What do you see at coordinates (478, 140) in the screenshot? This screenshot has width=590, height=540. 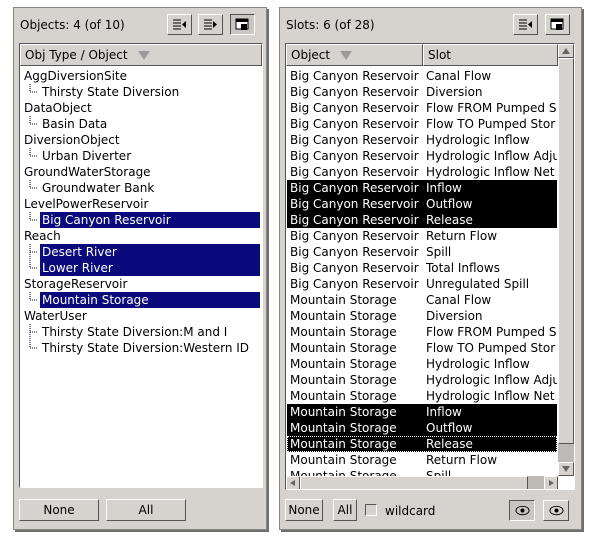 I see `slot-name-cell: Hydrologic Inflow` at bounding box center [478, 140].